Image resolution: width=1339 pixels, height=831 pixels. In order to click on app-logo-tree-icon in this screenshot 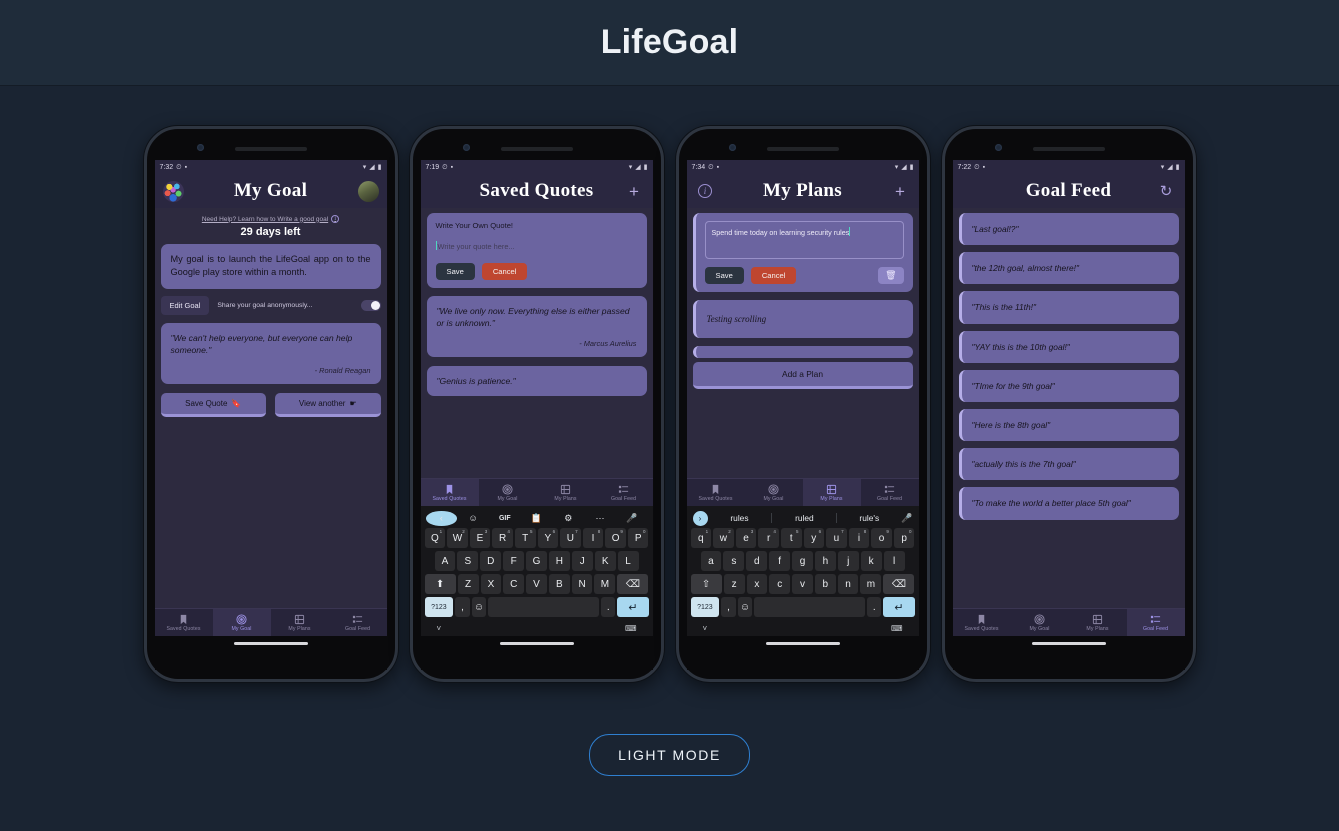, I will do `click(173, 191)`.